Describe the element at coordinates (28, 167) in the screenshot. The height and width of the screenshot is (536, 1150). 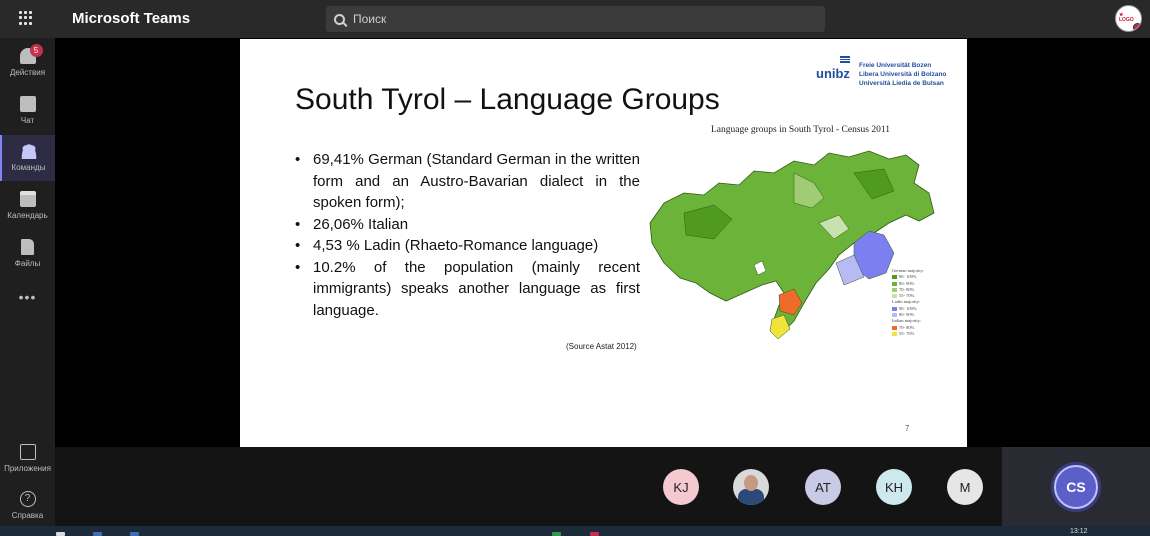
I see `rail-label-teams: Команды` at that location.